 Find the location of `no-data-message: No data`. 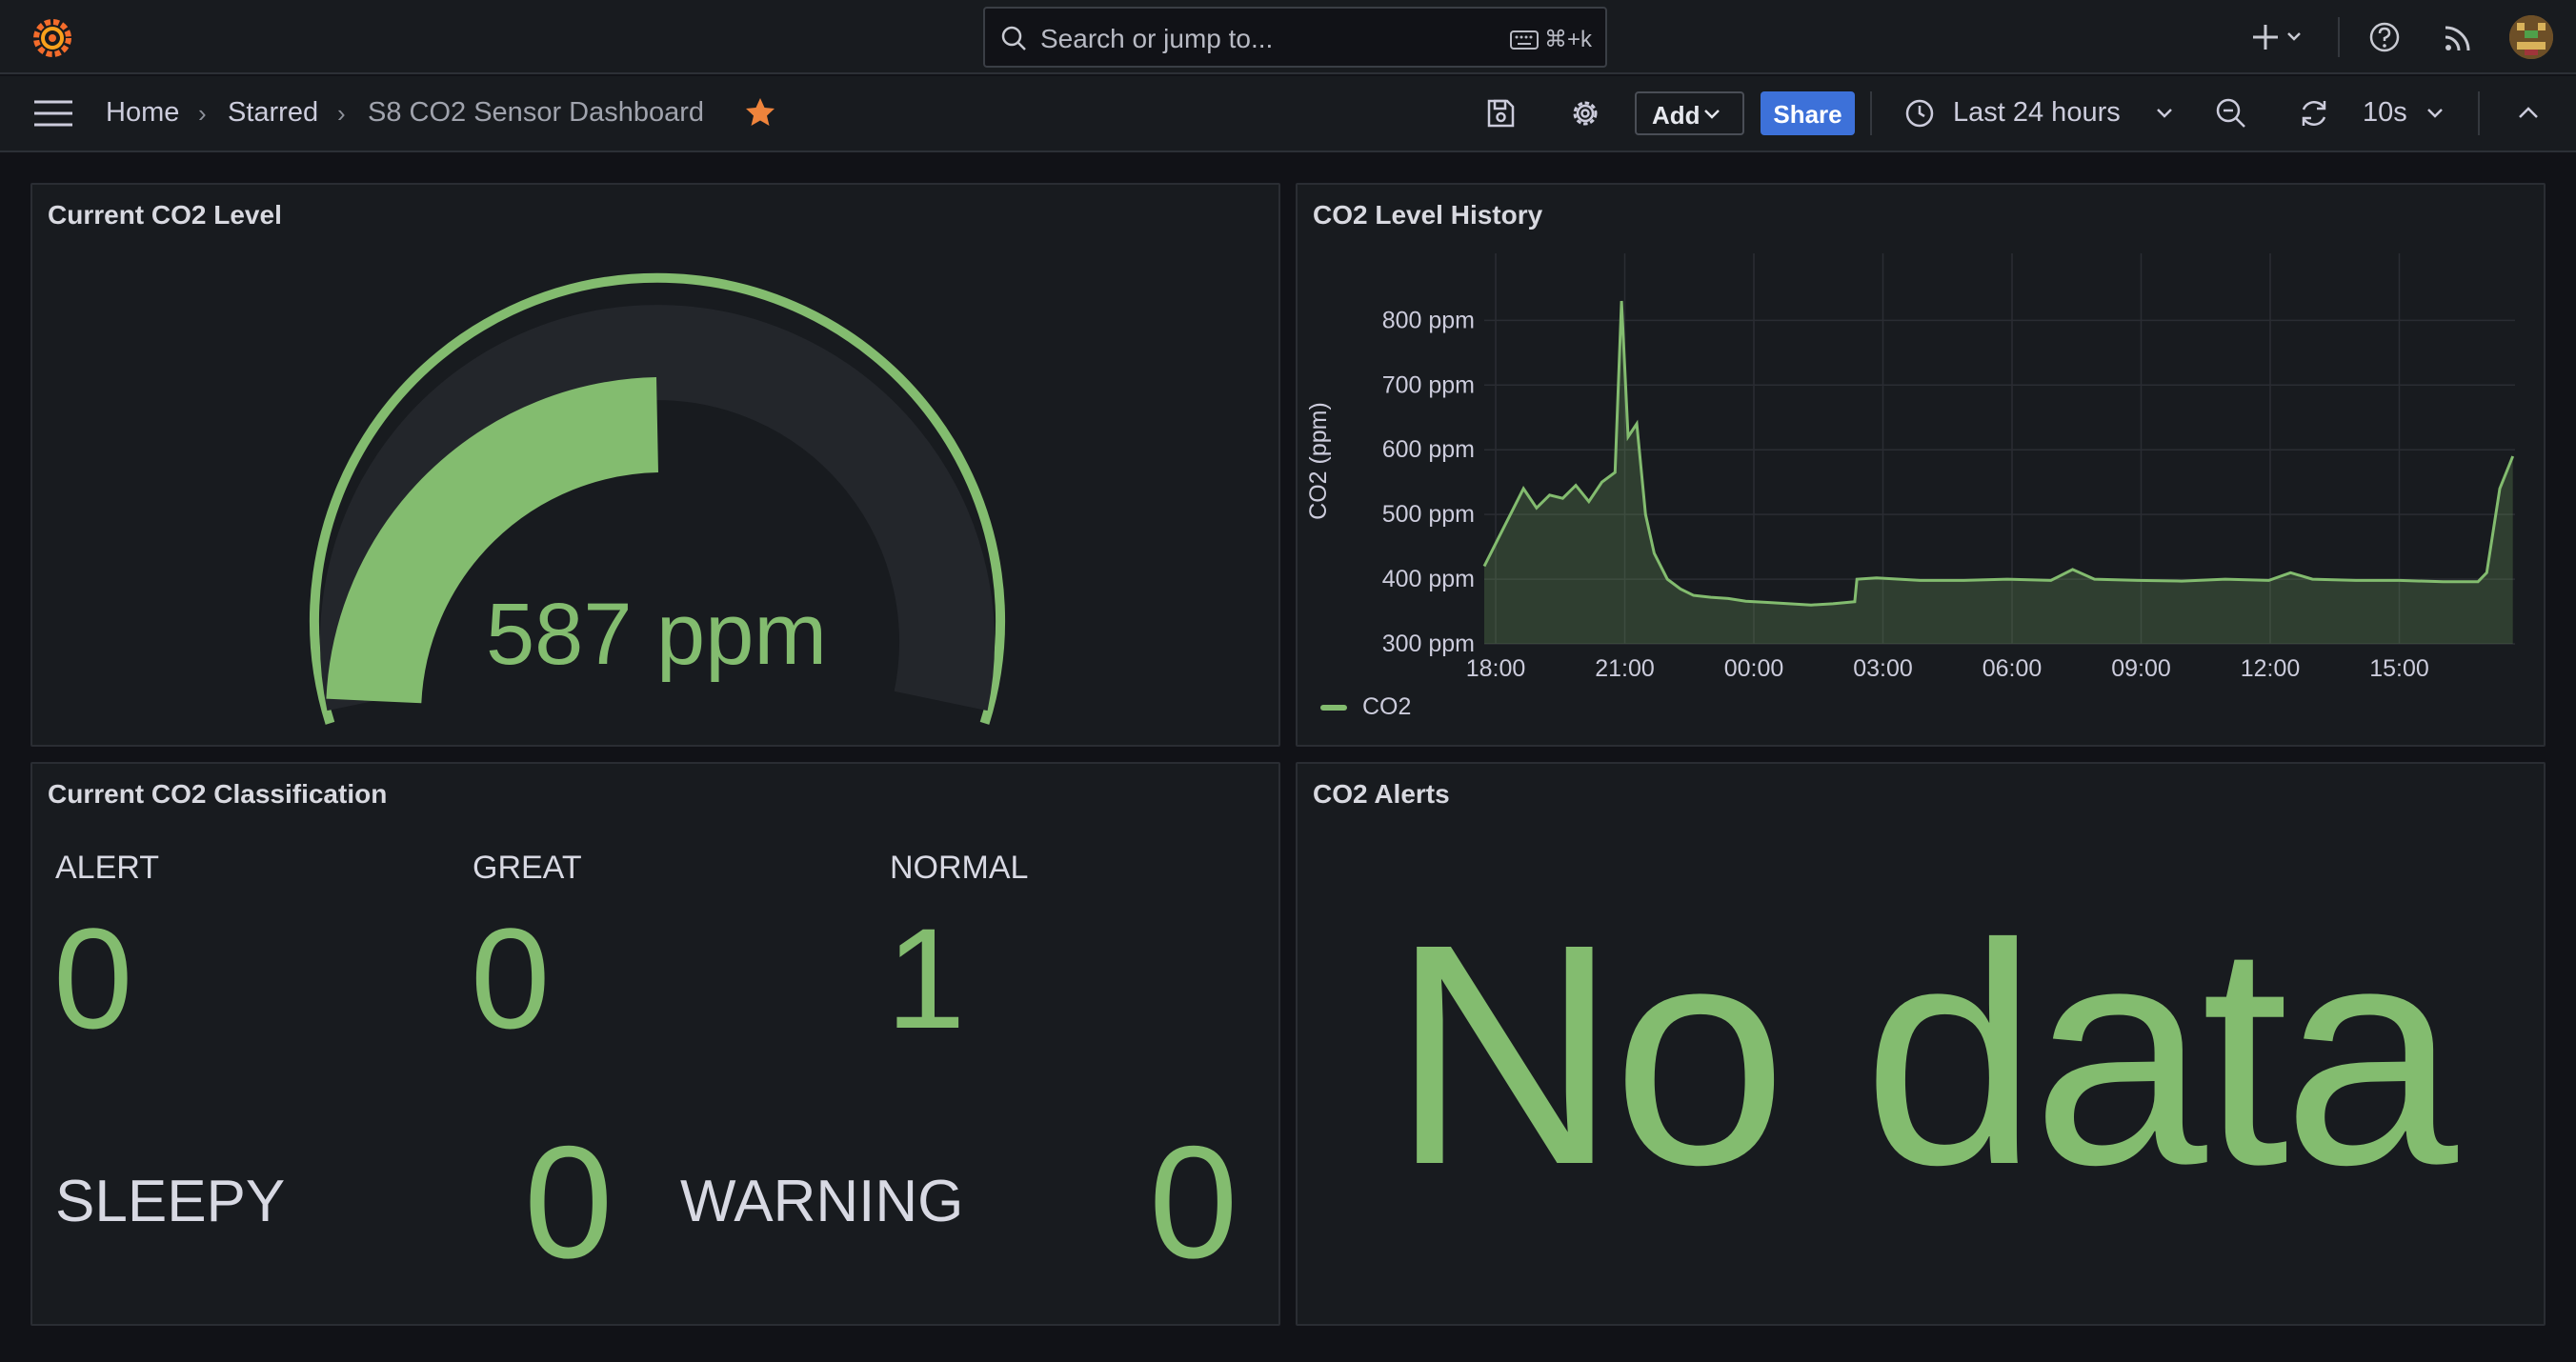

no-data-message: No data is located at coordinates (1925, 1054).